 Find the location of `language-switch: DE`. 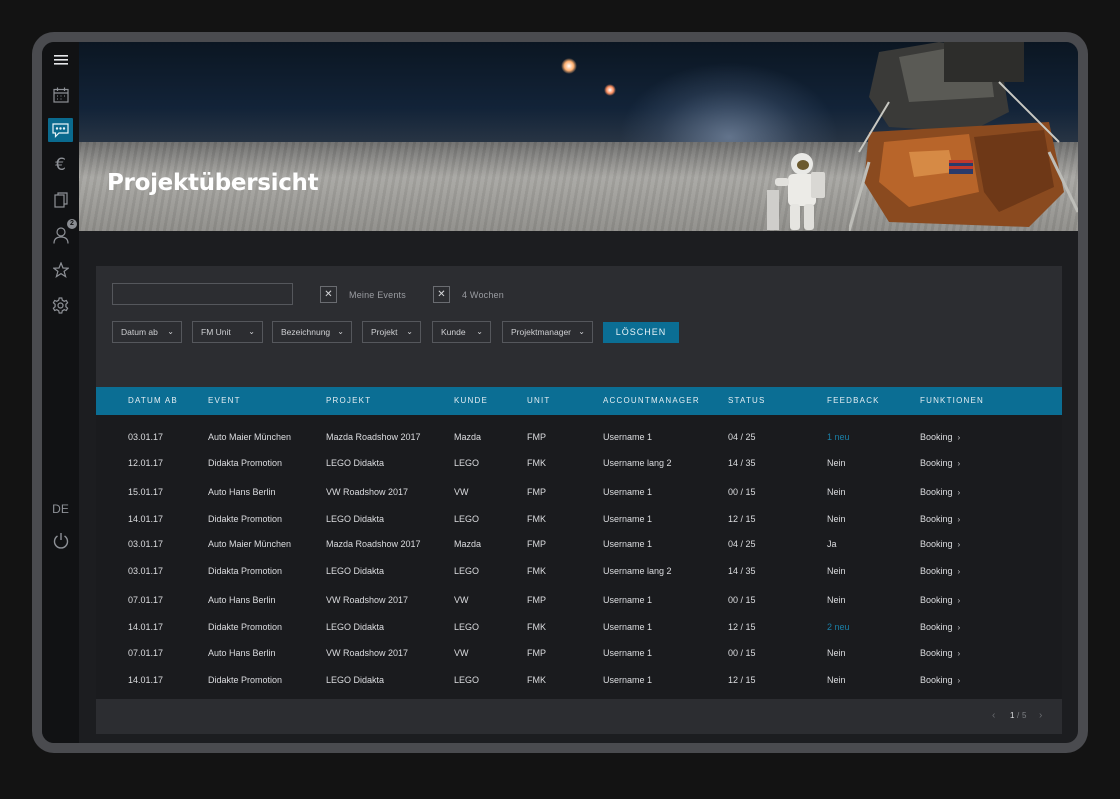

language-switch: DE is located at coordinates (60, 509).